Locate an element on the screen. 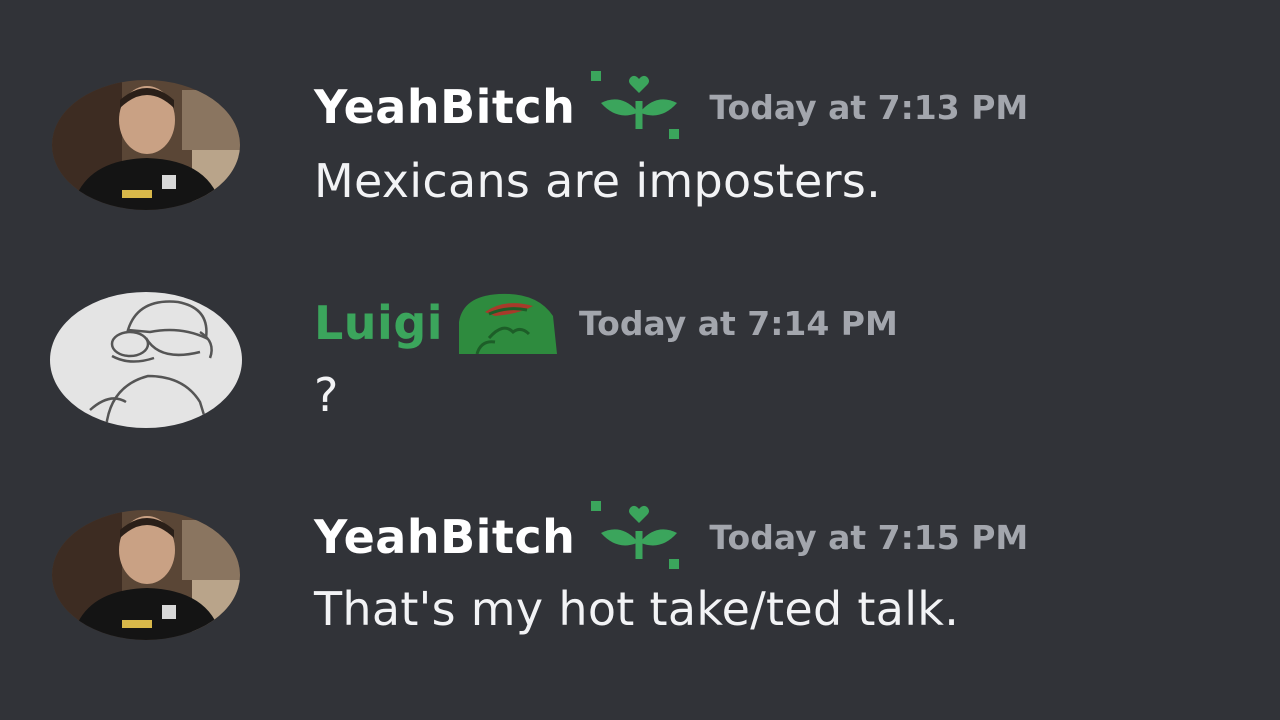 The width and height of the screenshot is (1280, 720). timestamp: Today at 7:14 PM is located at coordinates (738, 323).